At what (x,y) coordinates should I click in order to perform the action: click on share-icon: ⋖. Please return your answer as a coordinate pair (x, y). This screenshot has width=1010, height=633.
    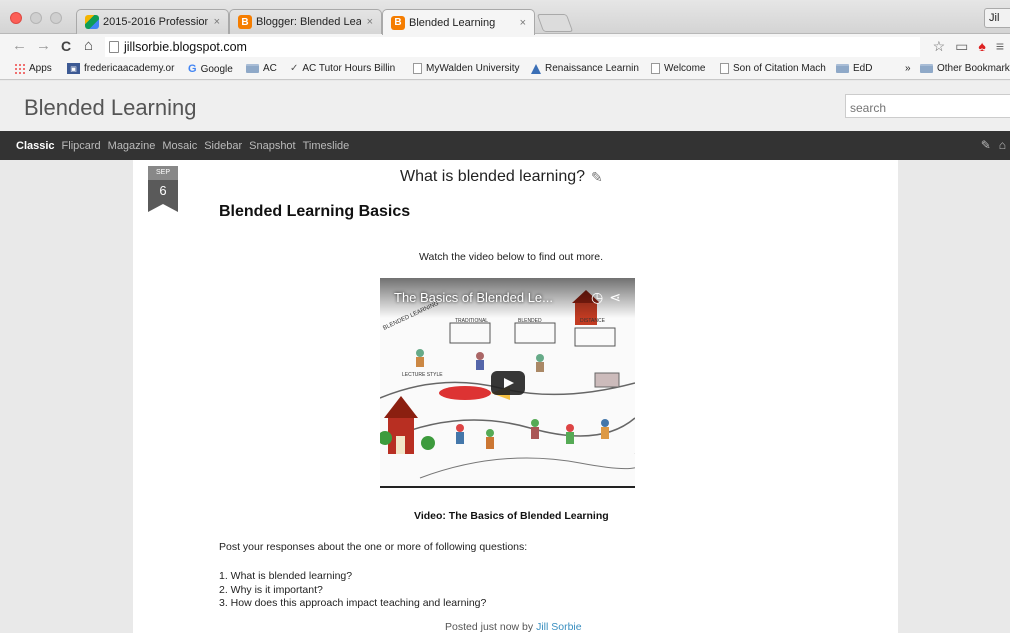
    Looking at the image, I should click on (615, 297).